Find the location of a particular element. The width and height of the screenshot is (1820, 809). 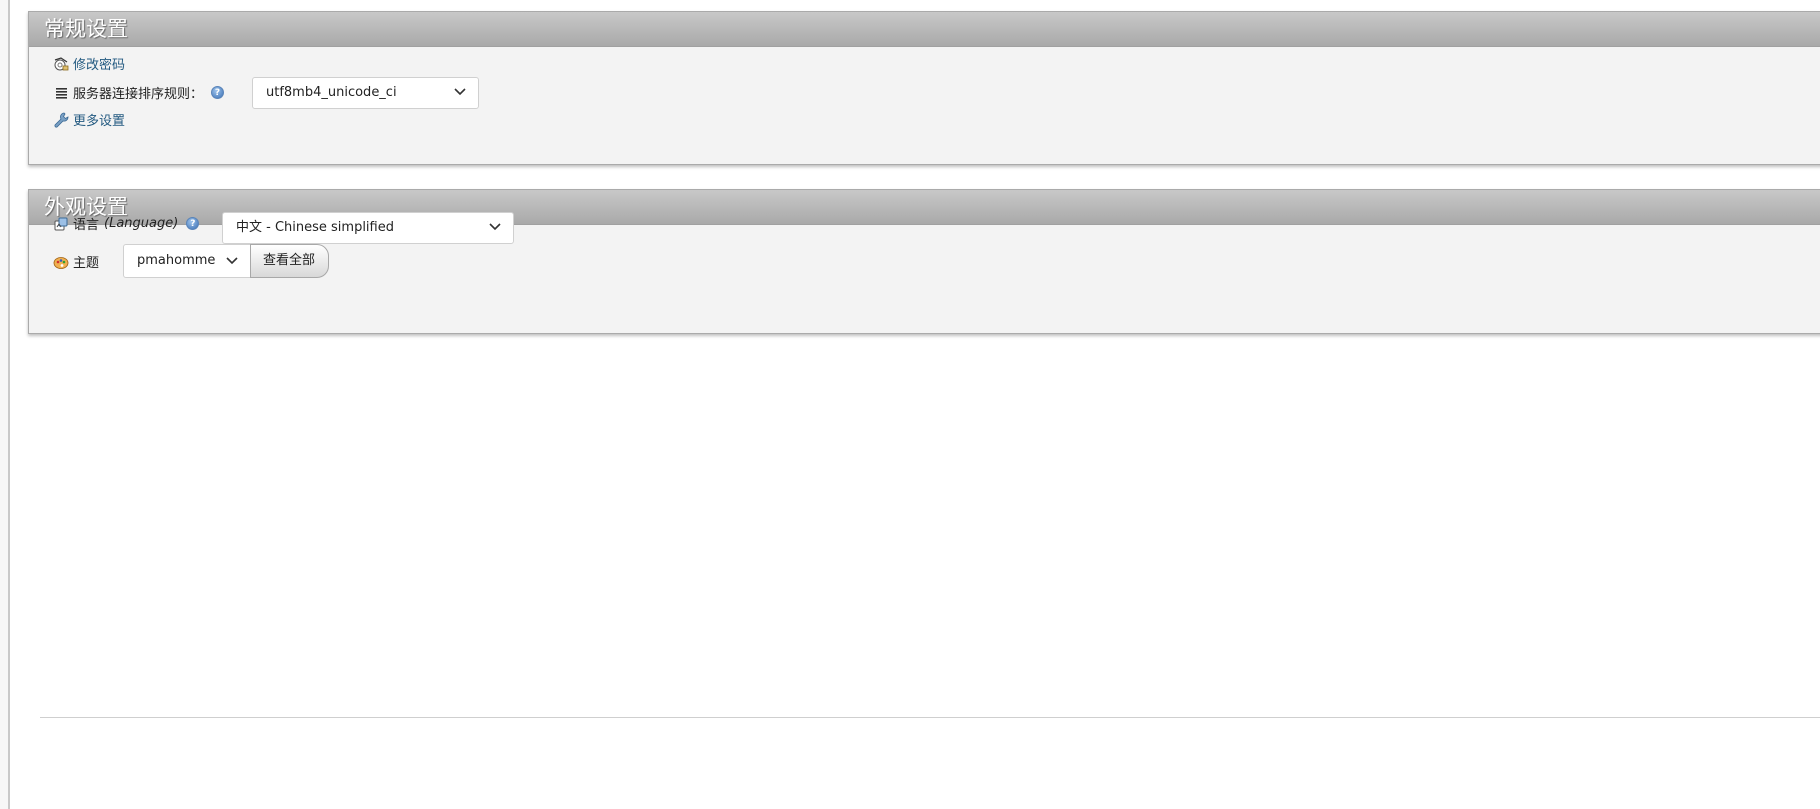

language-select: 中文 - Chinese simplified is located at coordinates (368, 228).